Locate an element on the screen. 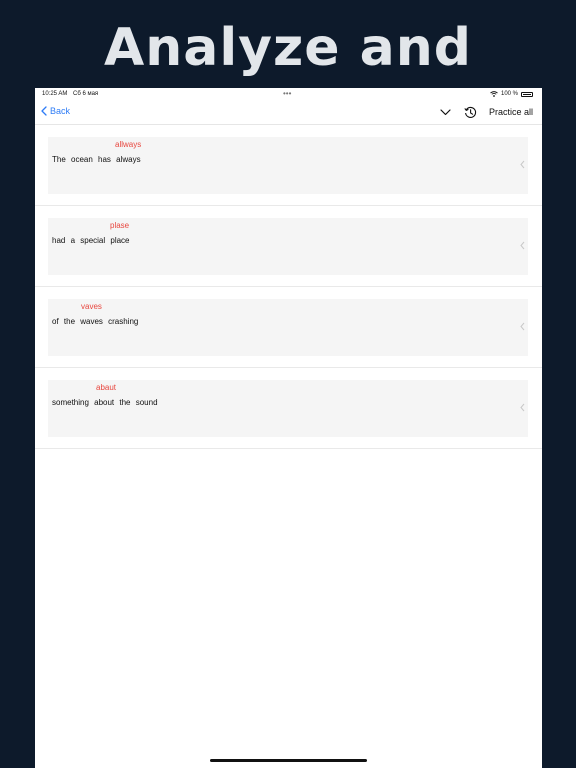  status-time-value: 10:25 AM is located at coordinates (55, 94).